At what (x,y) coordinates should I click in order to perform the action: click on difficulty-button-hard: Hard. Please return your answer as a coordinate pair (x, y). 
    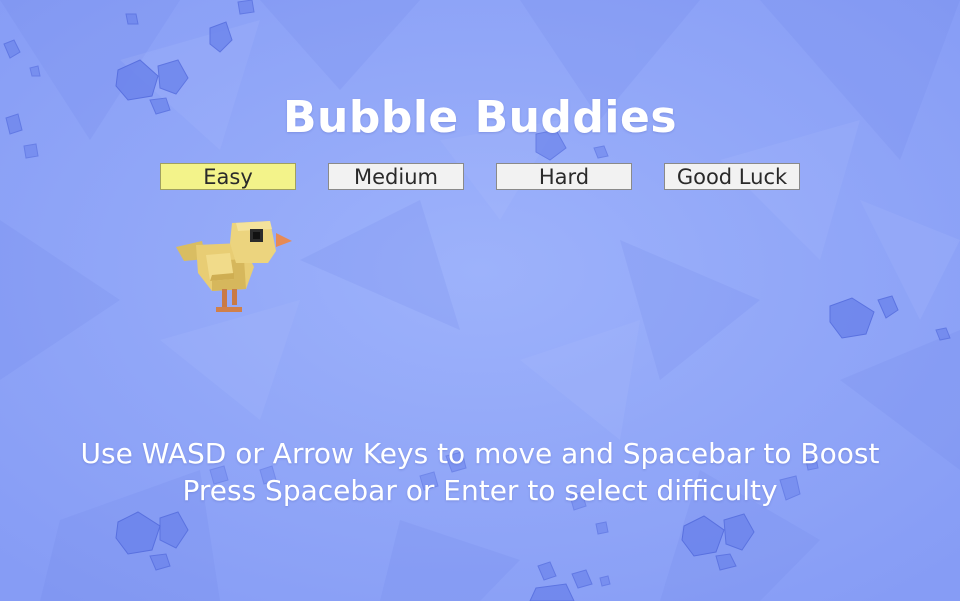
    Looking at the image, I should click on (564, 176).